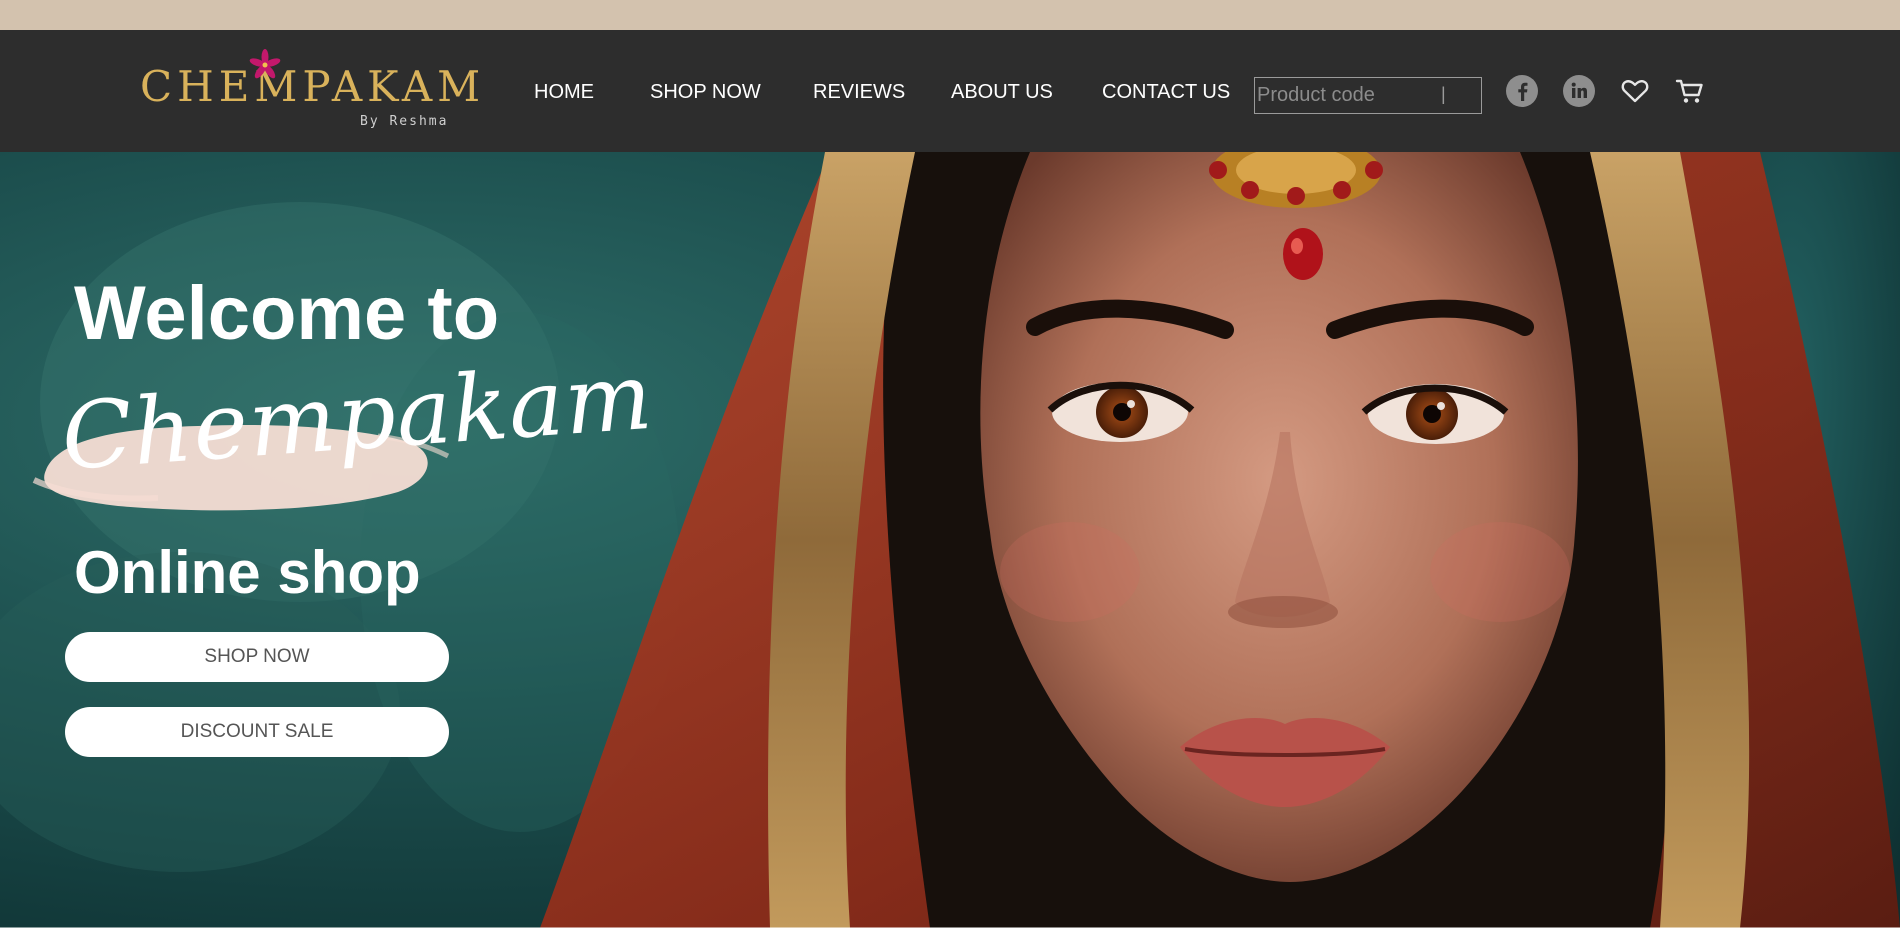  Describe the element at coordinates (265, 64) in the screenshot. I see `flower-icon` at that location.